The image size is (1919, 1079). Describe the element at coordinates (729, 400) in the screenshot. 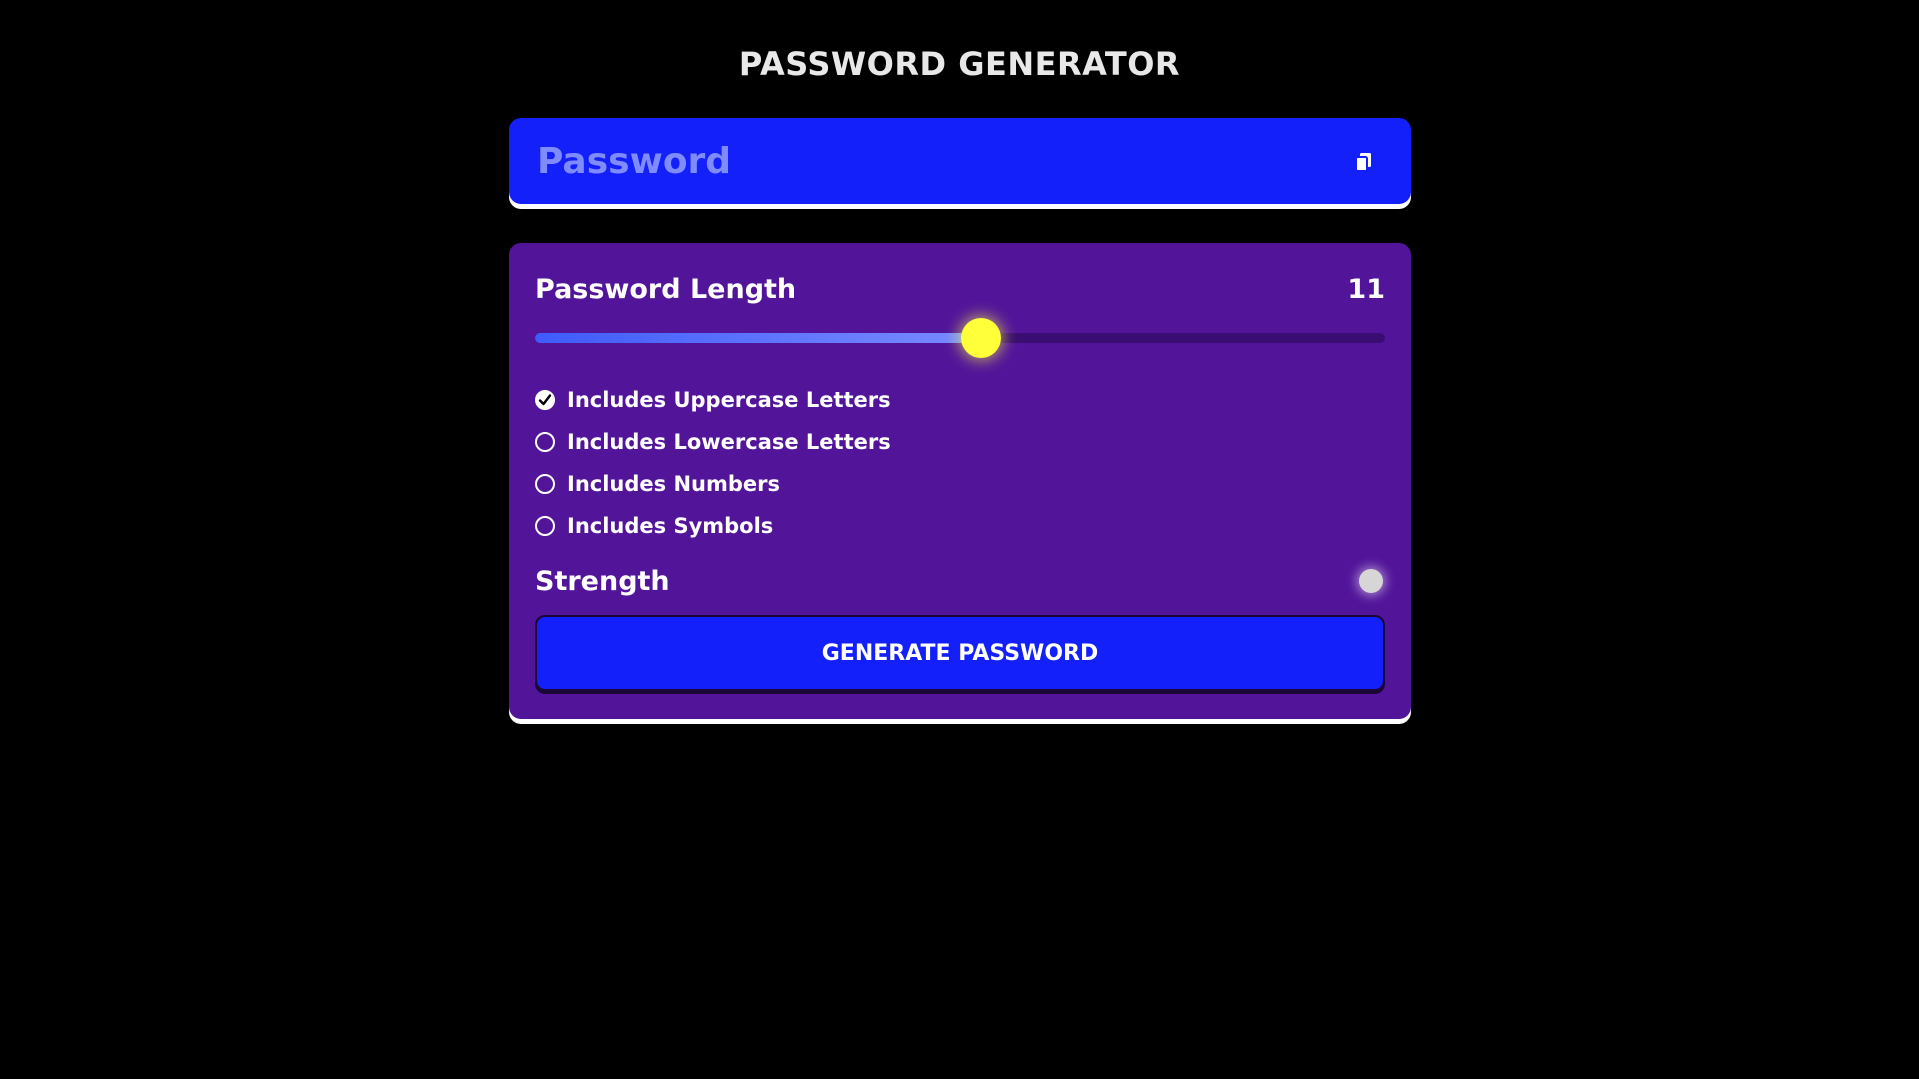

I see `option-label: Includes Uppercase Letters` at that location.